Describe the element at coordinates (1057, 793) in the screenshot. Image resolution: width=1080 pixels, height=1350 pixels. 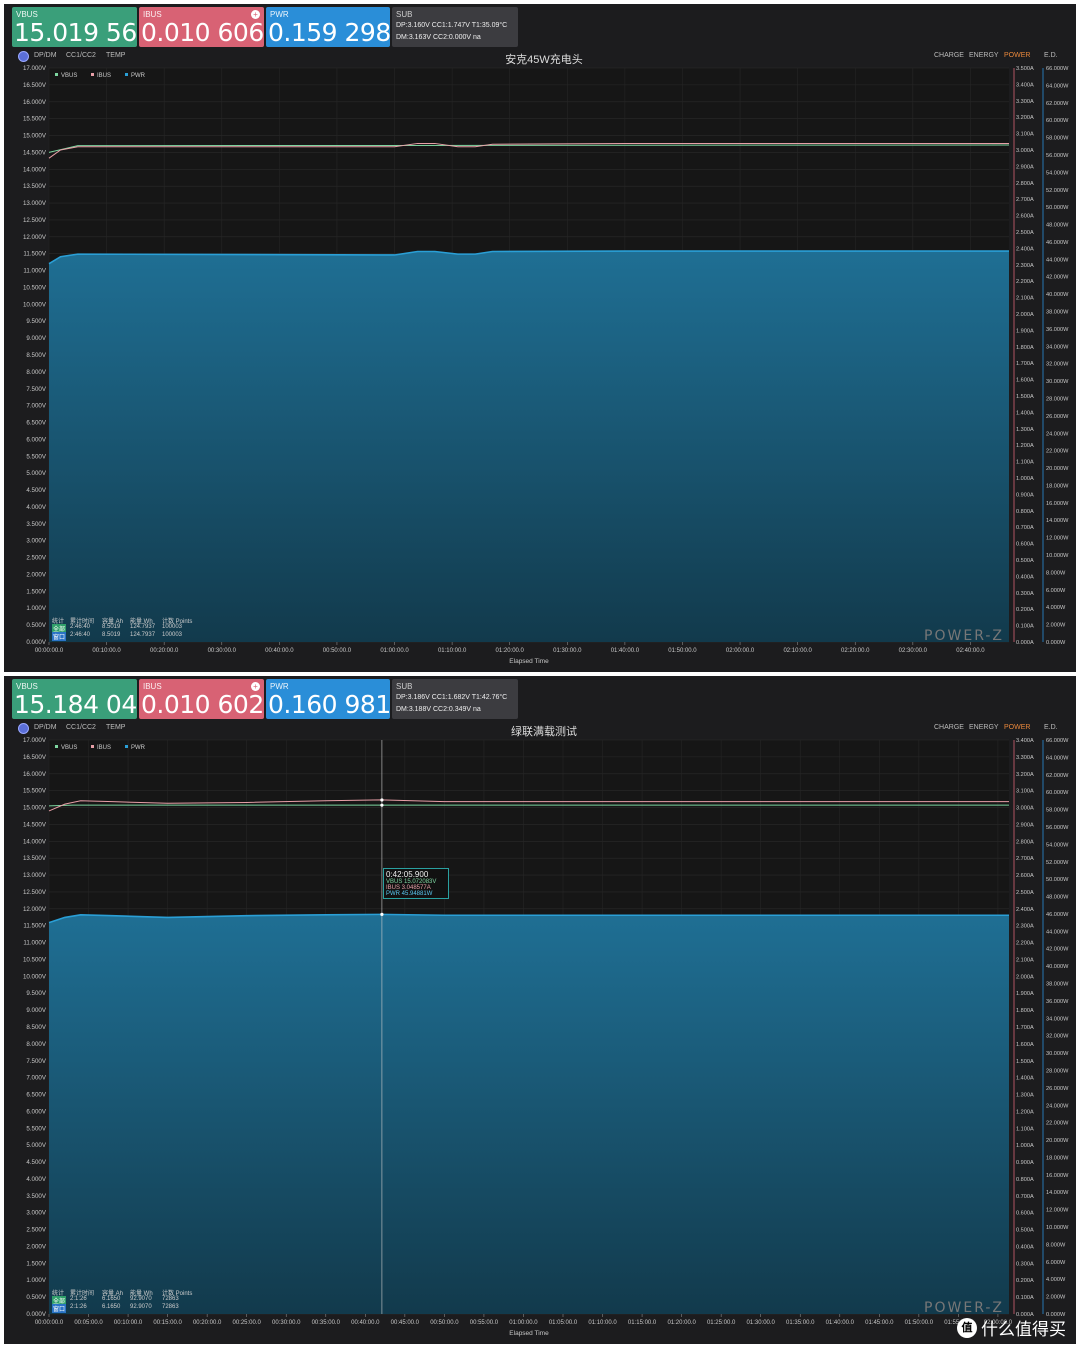
I see `power-tick-label: 60.000W` at that location.